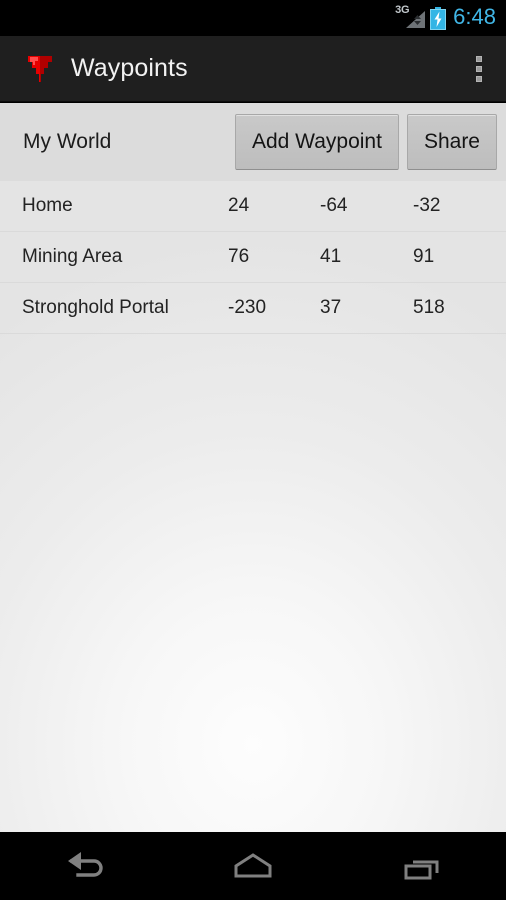  What do you see at coordinates (253, 69) in the screenshot?
I see `action-bar: Waypoints` at bounding box center [253, 69].